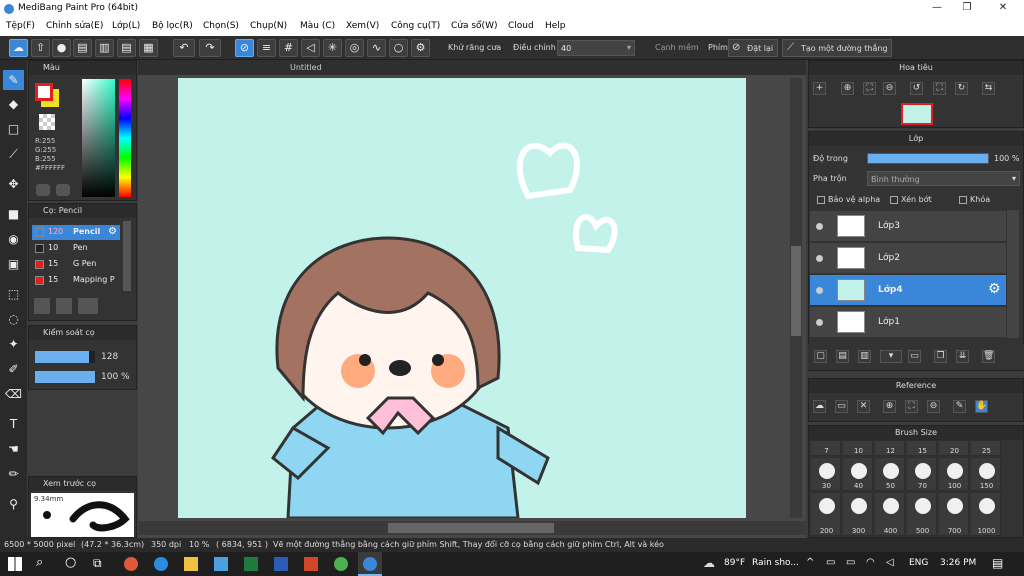 This screenshot has height=576, width=1024. What do you see at coordinates (40, 48) in the screenshot?
I see `export-icon: ⇧` at bounding box center [40, 48].